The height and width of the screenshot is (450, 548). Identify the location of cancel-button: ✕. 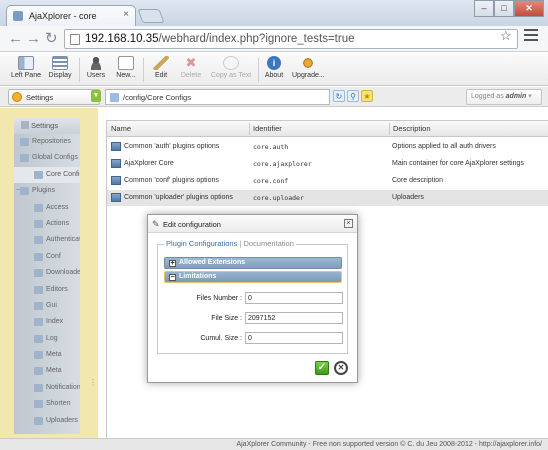
(341, 368).